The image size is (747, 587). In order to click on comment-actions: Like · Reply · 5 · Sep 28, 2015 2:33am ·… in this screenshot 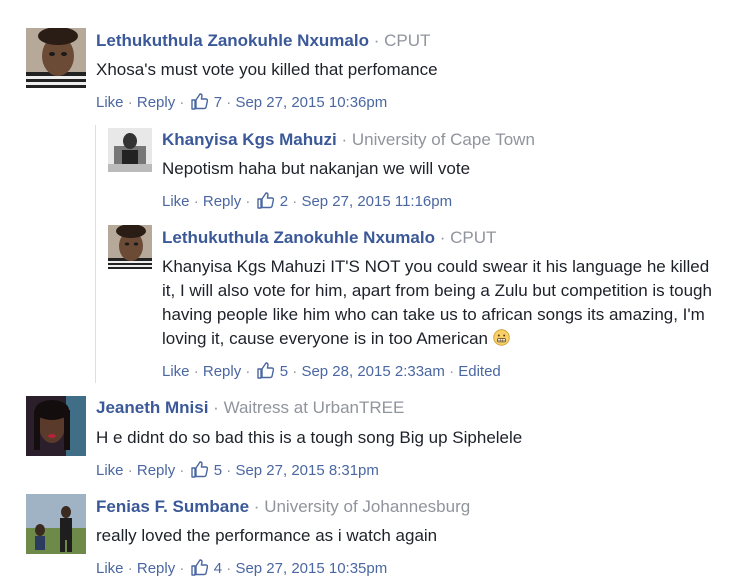, I will do `click(331, 372)`.